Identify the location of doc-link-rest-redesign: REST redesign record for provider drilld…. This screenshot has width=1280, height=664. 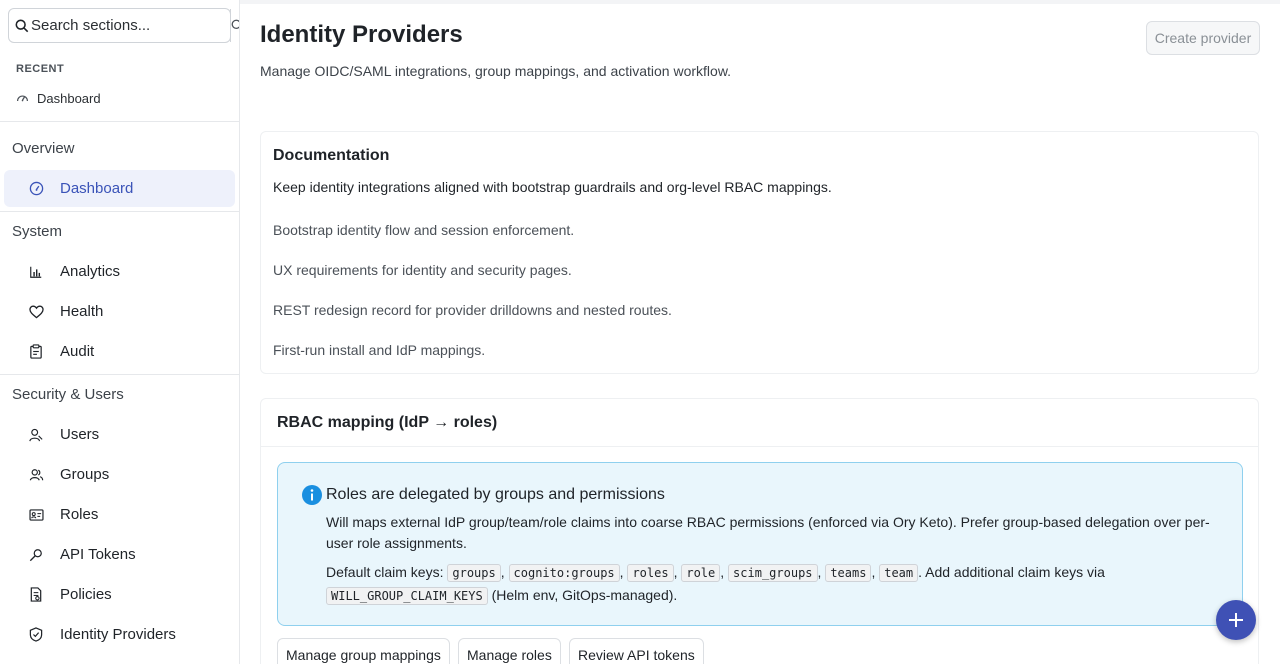
(472, 310).